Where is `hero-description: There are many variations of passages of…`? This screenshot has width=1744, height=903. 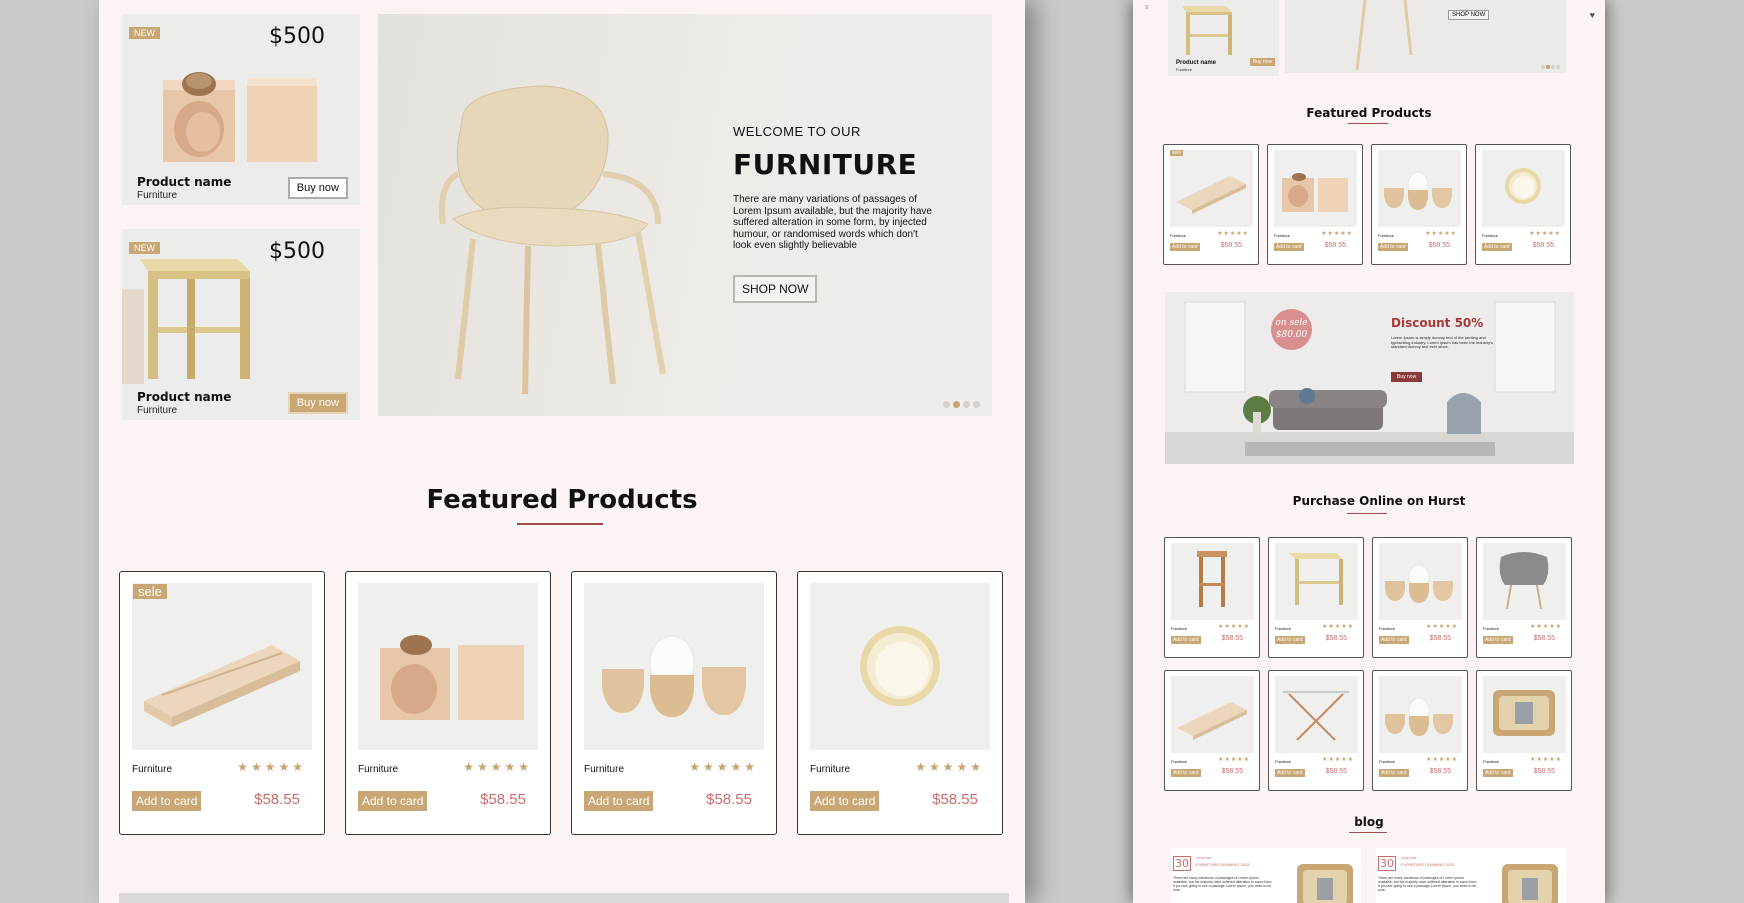 hero-description: There are many variations of passages of… is located at coordinates (832, 222).